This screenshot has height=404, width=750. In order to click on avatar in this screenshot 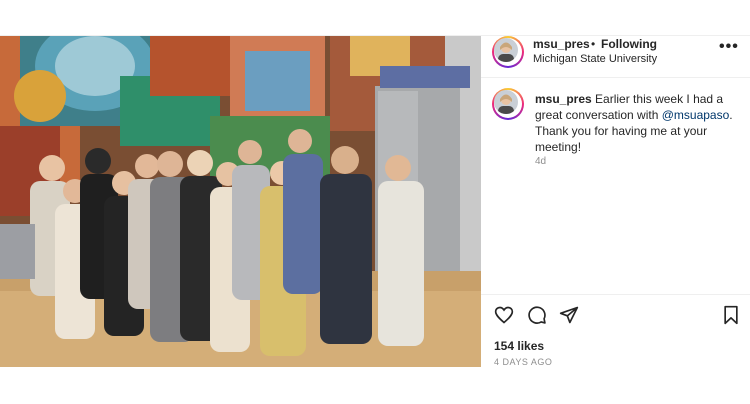, I will do `click(508, 52)`.